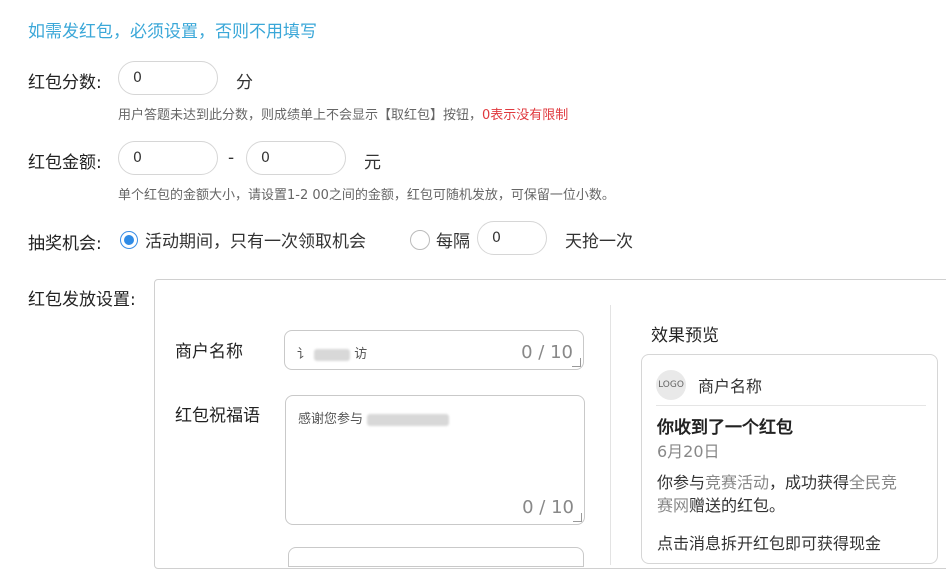 The width and height of the screenshot is (946, 569). What do you see at coordinates (599, 242) in the screenshot?
I see `lottery-interval-suffix: 天抢一次` at bounding box center [599, 242].